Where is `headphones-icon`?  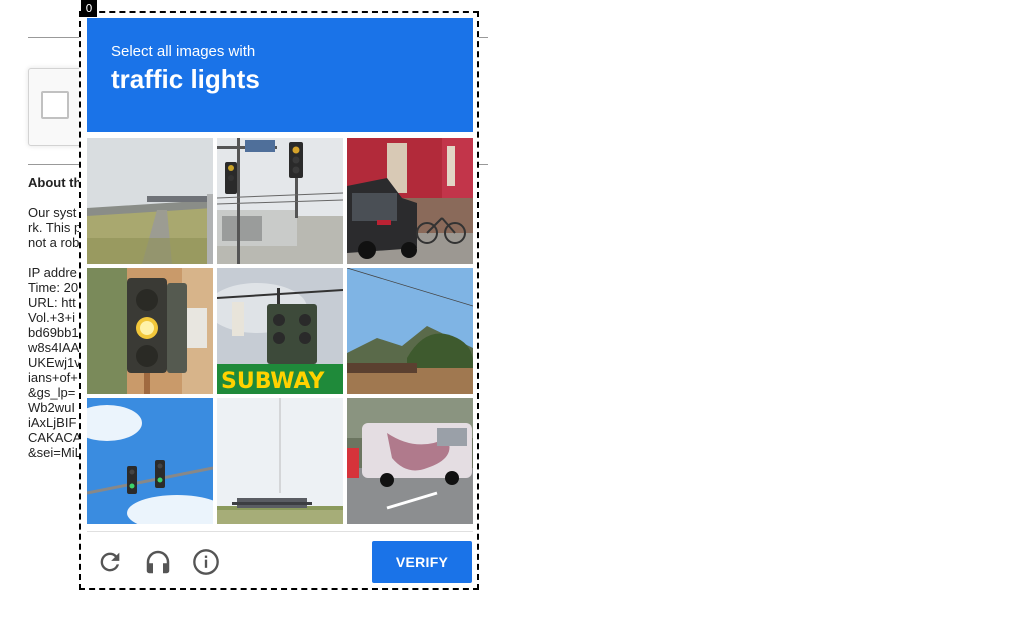
headphones-icon is located at coordinates (158, 562).